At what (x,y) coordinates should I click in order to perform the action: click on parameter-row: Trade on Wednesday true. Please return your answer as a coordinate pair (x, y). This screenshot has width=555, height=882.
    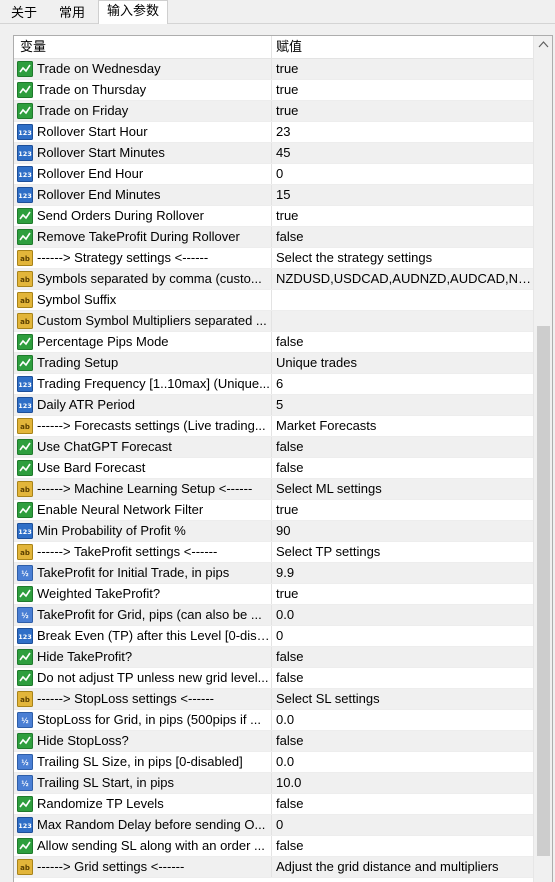
    Looking at the image, I should click on (273, 69).